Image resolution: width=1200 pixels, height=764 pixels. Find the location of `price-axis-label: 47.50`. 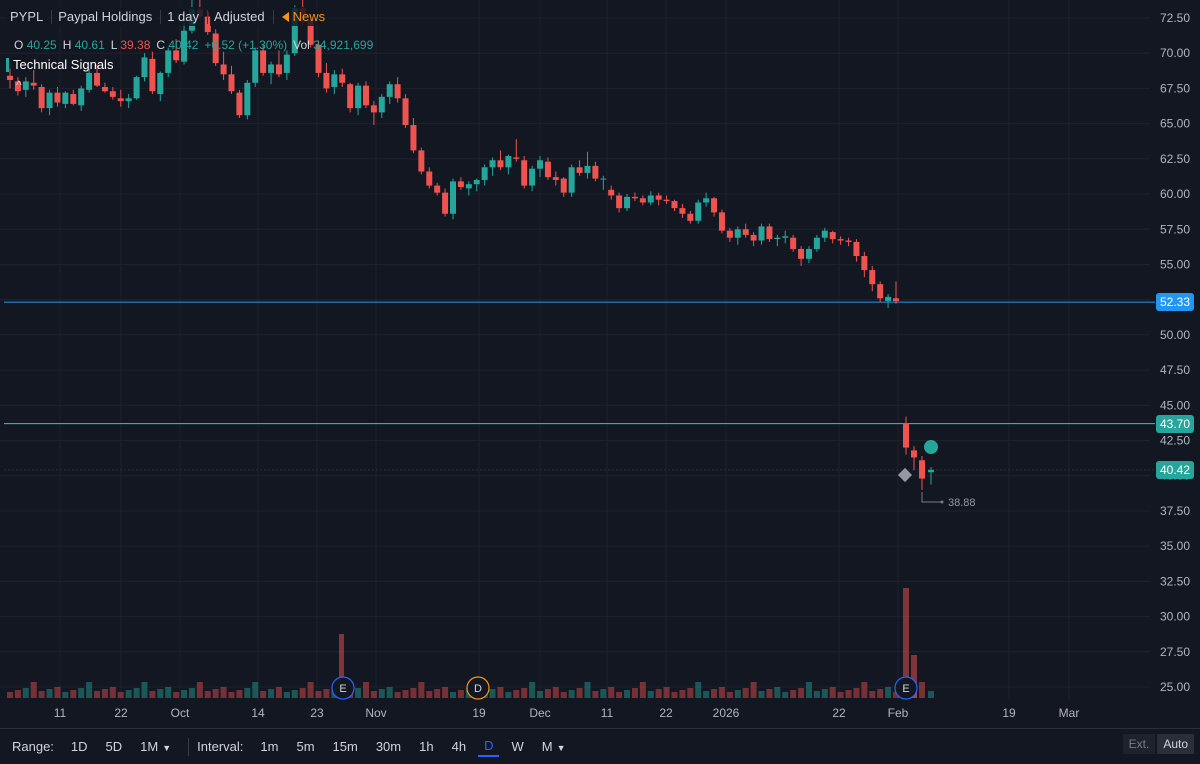

price-axis-label: 47.50 is located at coordinates (1175, 370).